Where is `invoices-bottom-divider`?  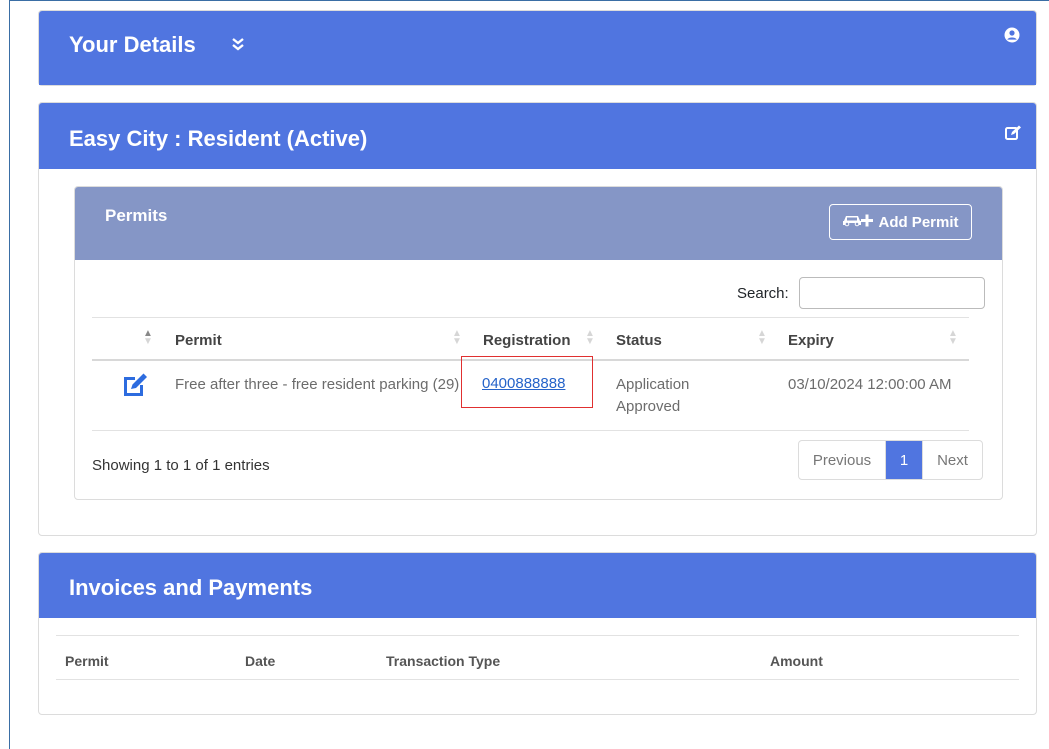 invoices-bottom-divider is located at coordinates (537, 679).